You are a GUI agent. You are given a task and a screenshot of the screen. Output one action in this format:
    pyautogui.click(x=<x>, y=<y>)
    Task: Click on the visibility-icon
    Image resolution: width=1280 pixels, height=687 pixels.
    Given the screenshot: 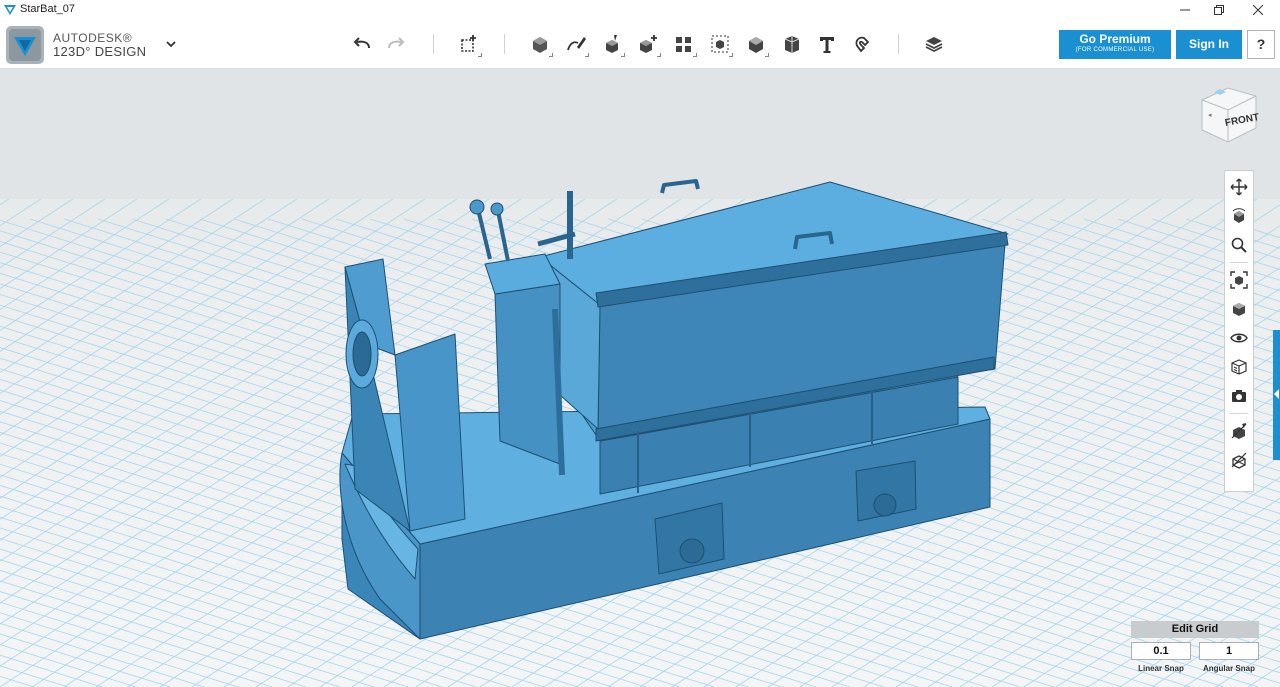 What is the action you would take?
    pyautogui.click(x=1239, y=338)
    